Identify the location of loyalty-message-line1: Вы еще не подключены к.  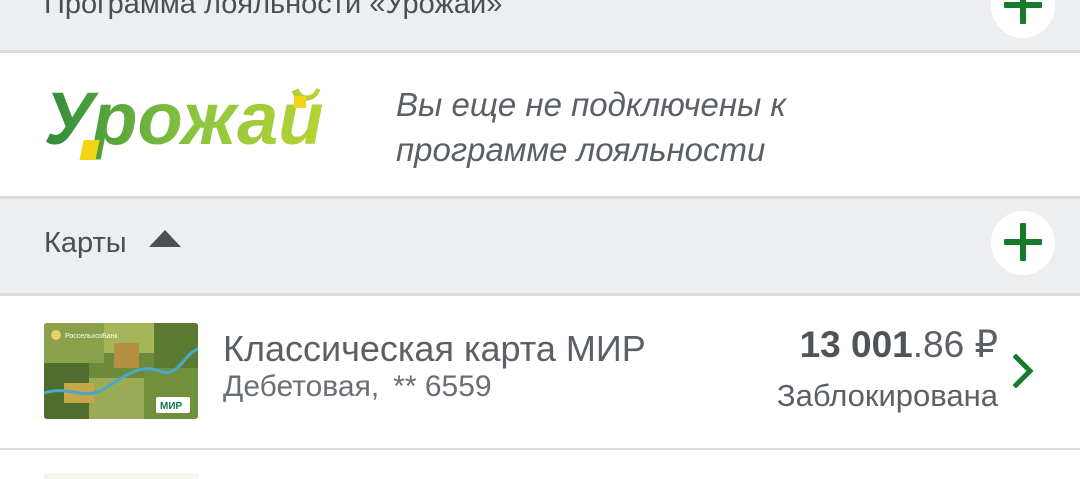
(591, 104).